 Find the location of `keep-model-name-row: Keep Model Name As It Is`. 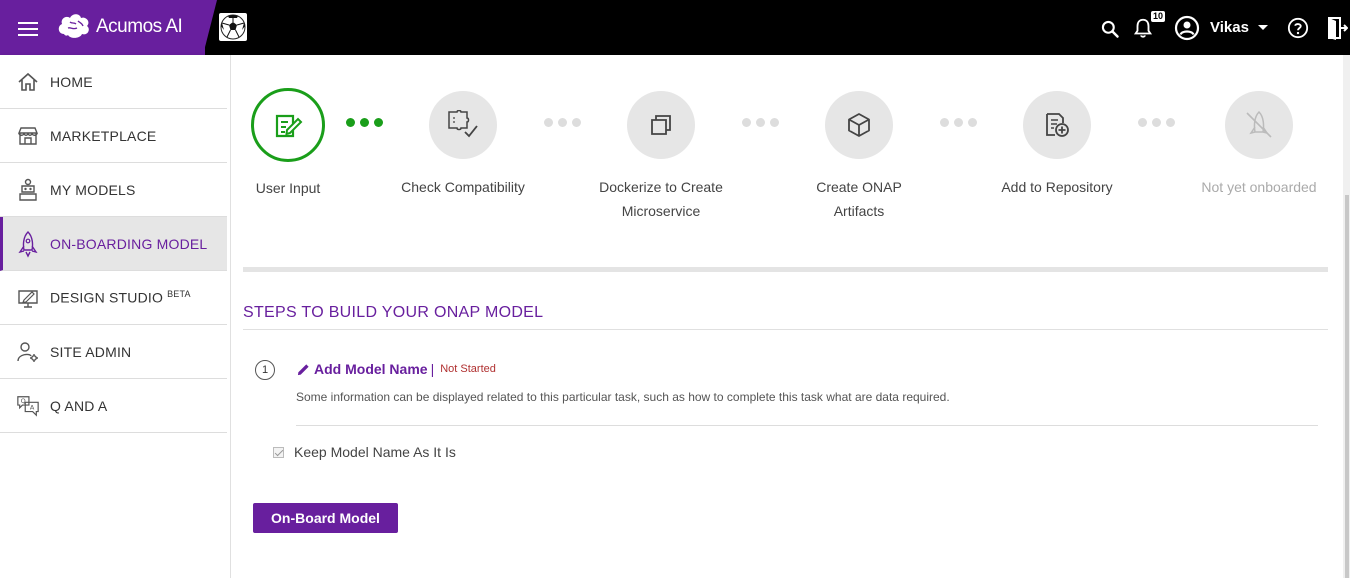

keep-model-name-row: Keep Model Name As It Is is located at coordinates (364, 452).